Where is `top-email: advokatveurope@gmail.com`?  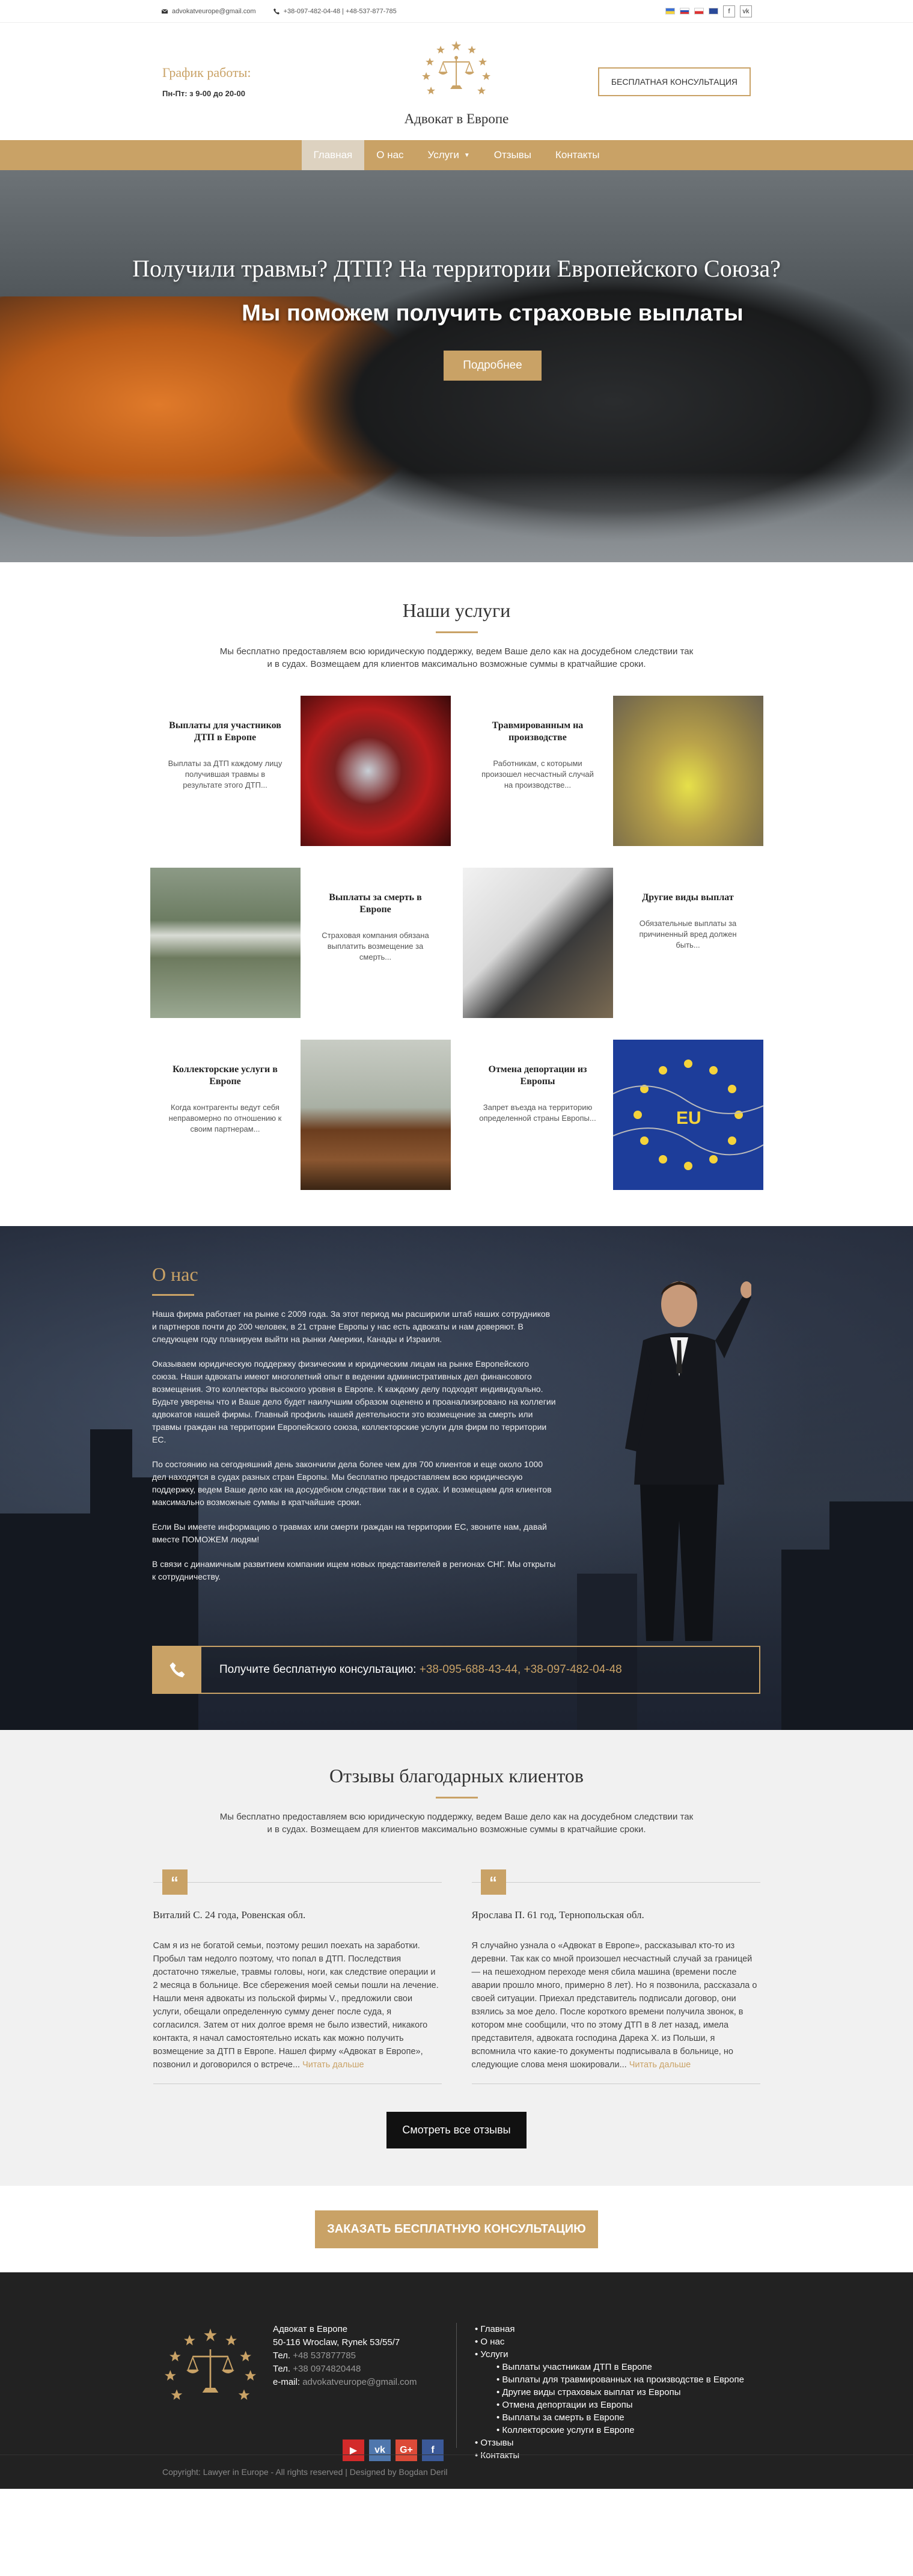 top-email: advokatveurope@gmail.com is located at coordinates (208, 11).